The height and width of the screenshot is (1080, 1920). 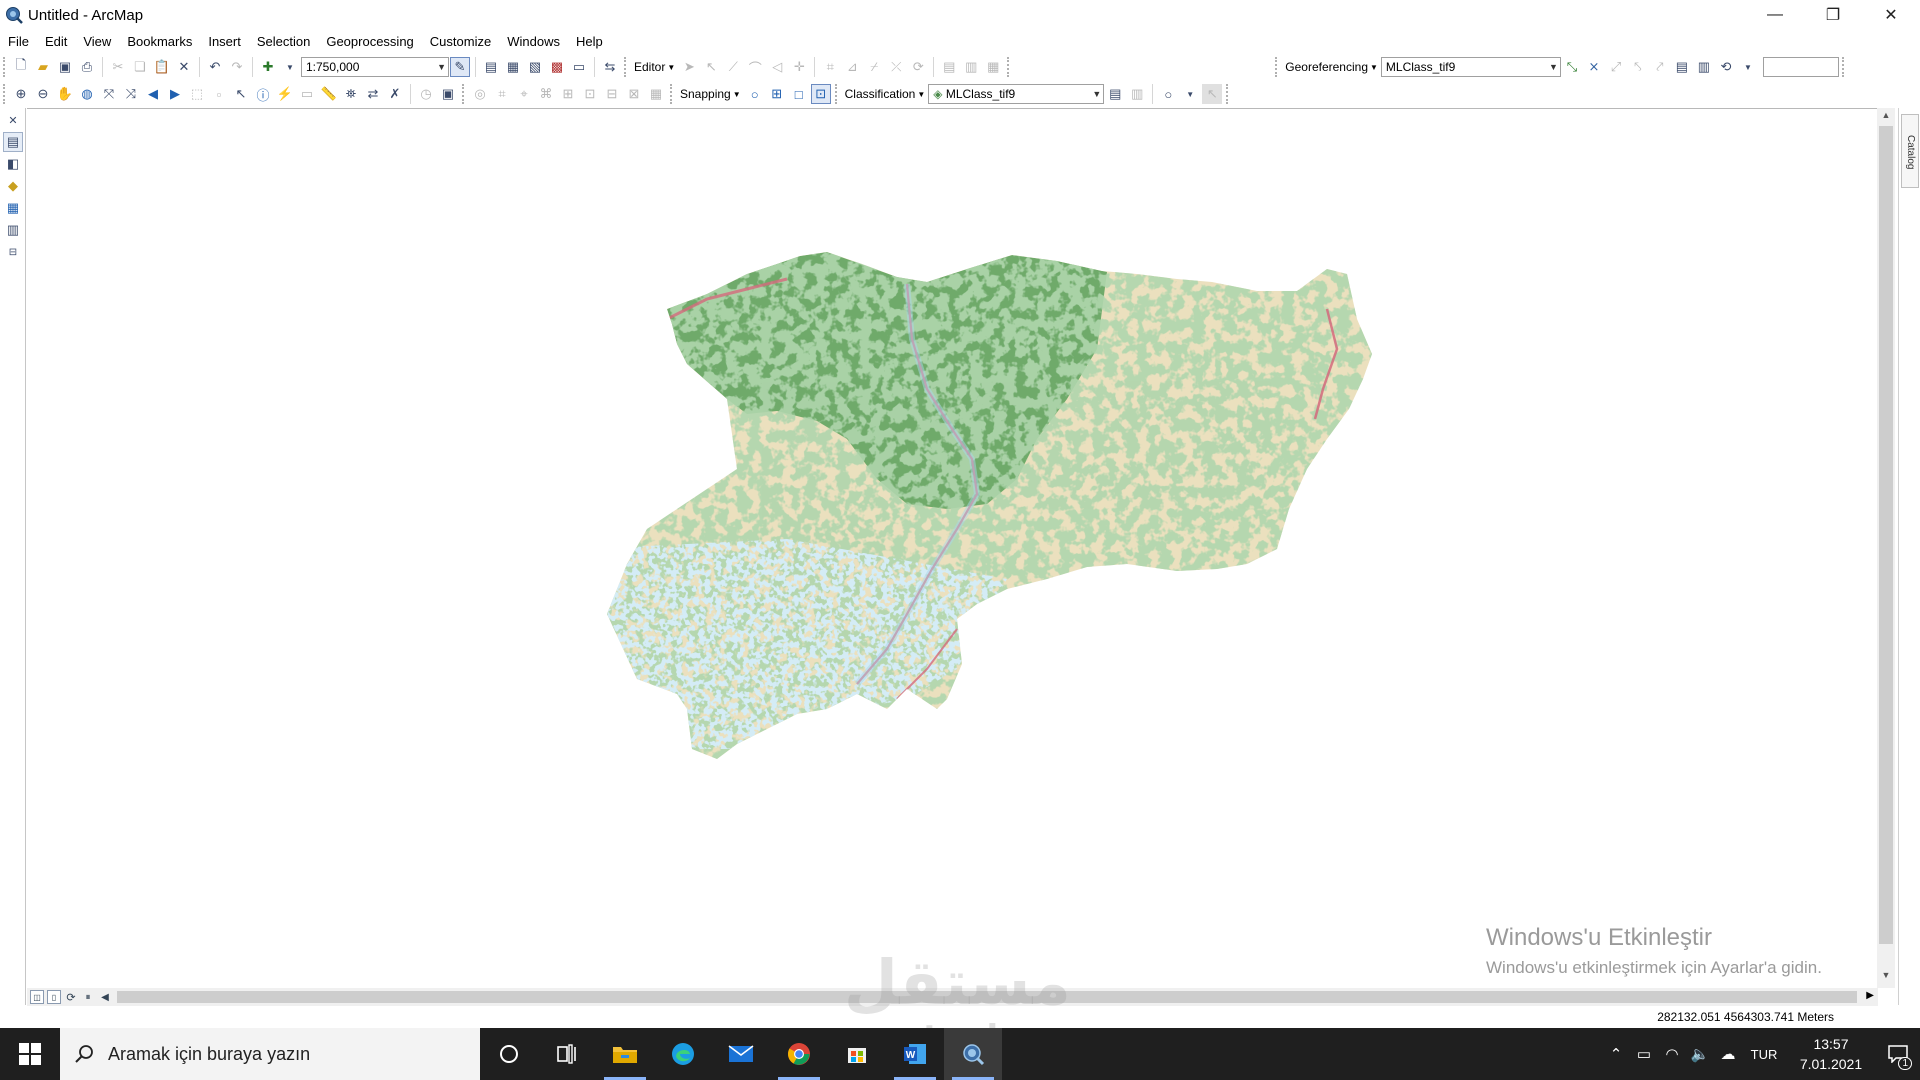 I want to click on redo-icon: ↷, so click(x=237, y=67).